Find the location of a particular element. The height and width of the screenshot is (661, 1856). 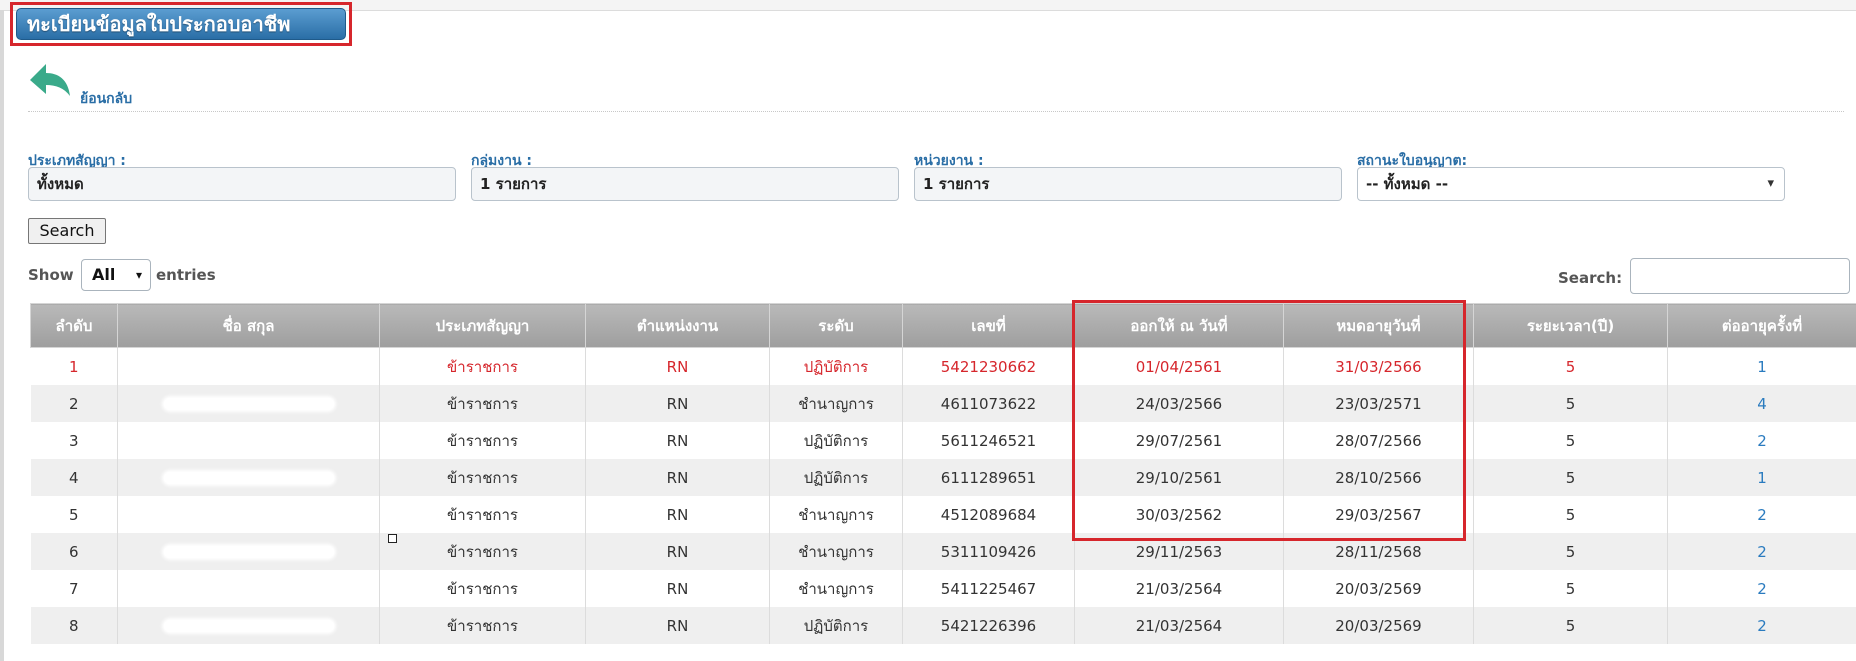

cell-number: 5611246521 is located at coordinates (988, 440).